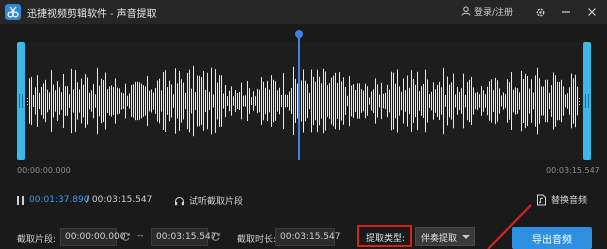 Image resolution: width=607 pixels, height=249 pixels. What do you see at coordinates (208, 200) in the screenshot?
I see `preview-clip-button: 试听截取片段` at bounding box center [208, 200].